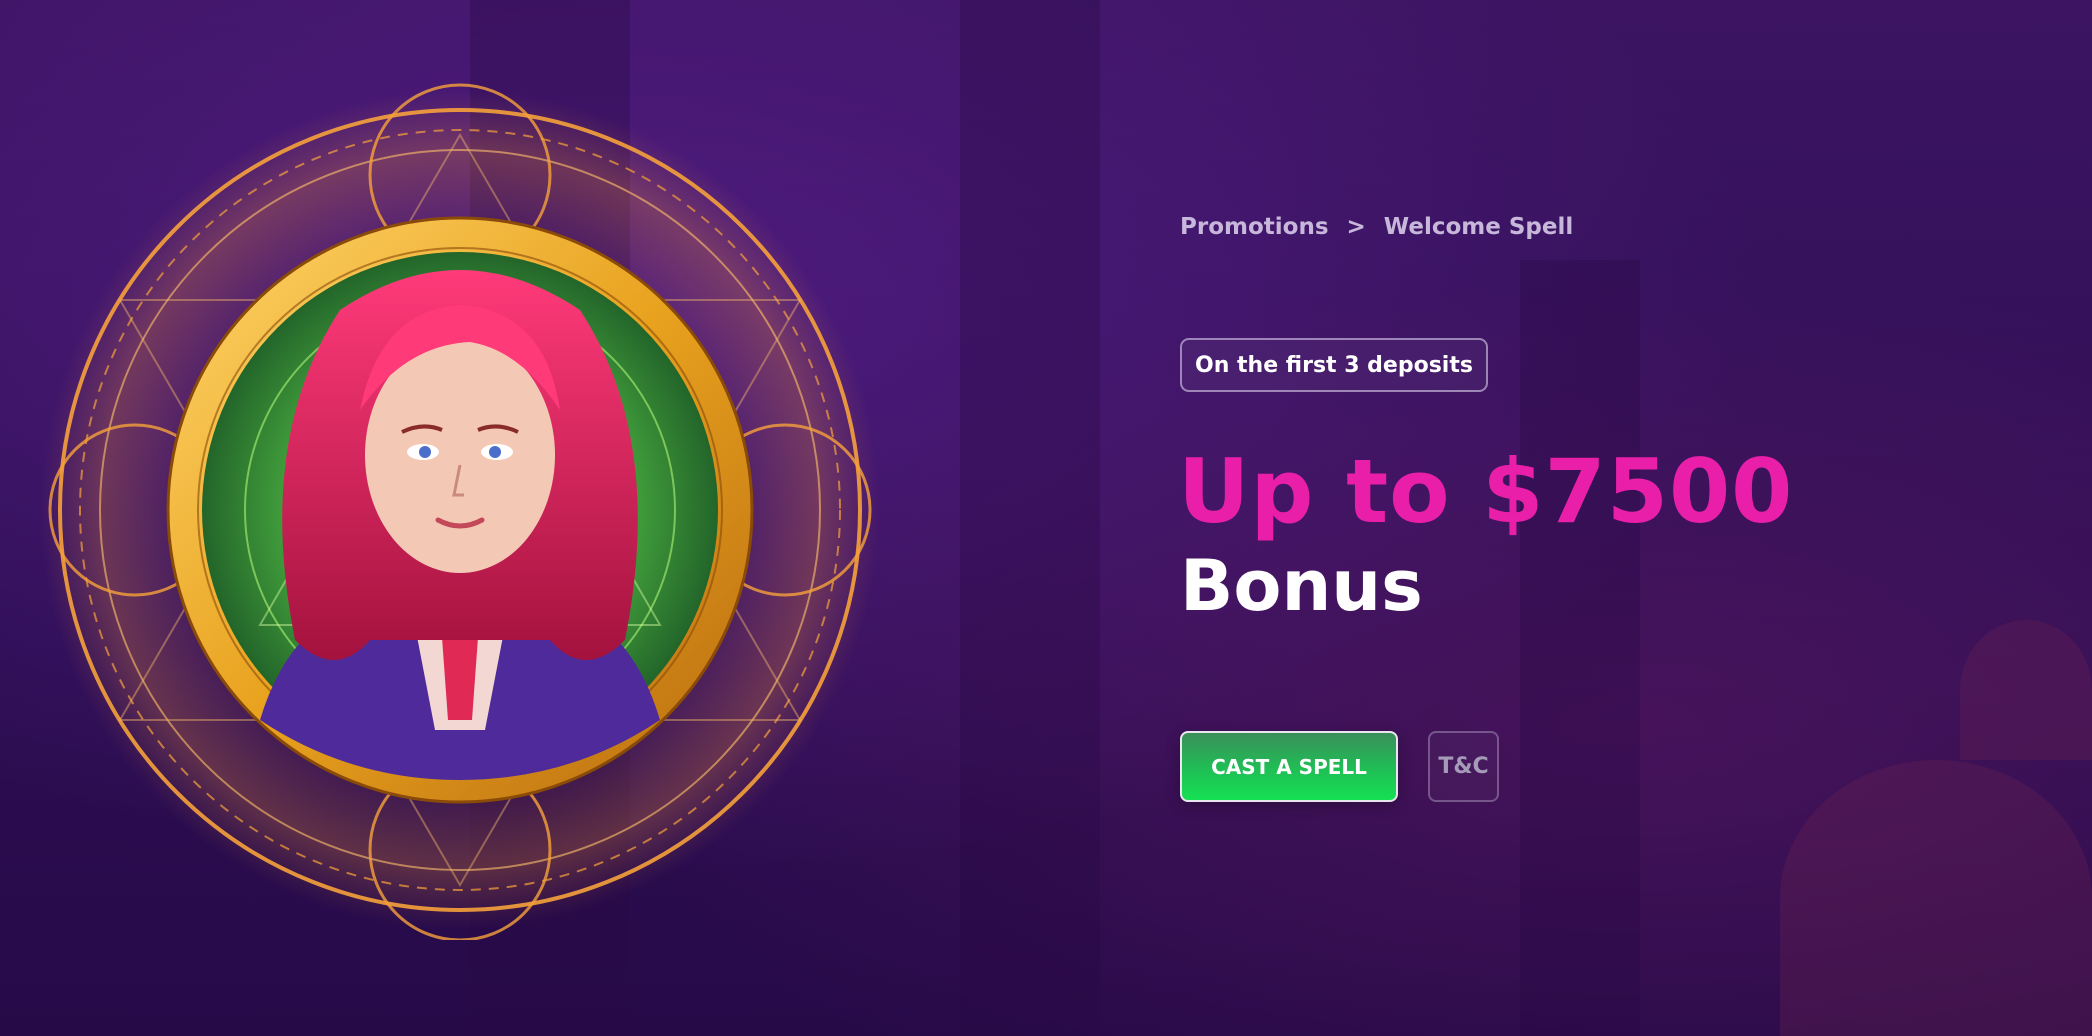 The width and height of the screenshot is (2092, 1036). I want to click on breadcrumb-current-page: Welcome Spell, so click(1478, 227).